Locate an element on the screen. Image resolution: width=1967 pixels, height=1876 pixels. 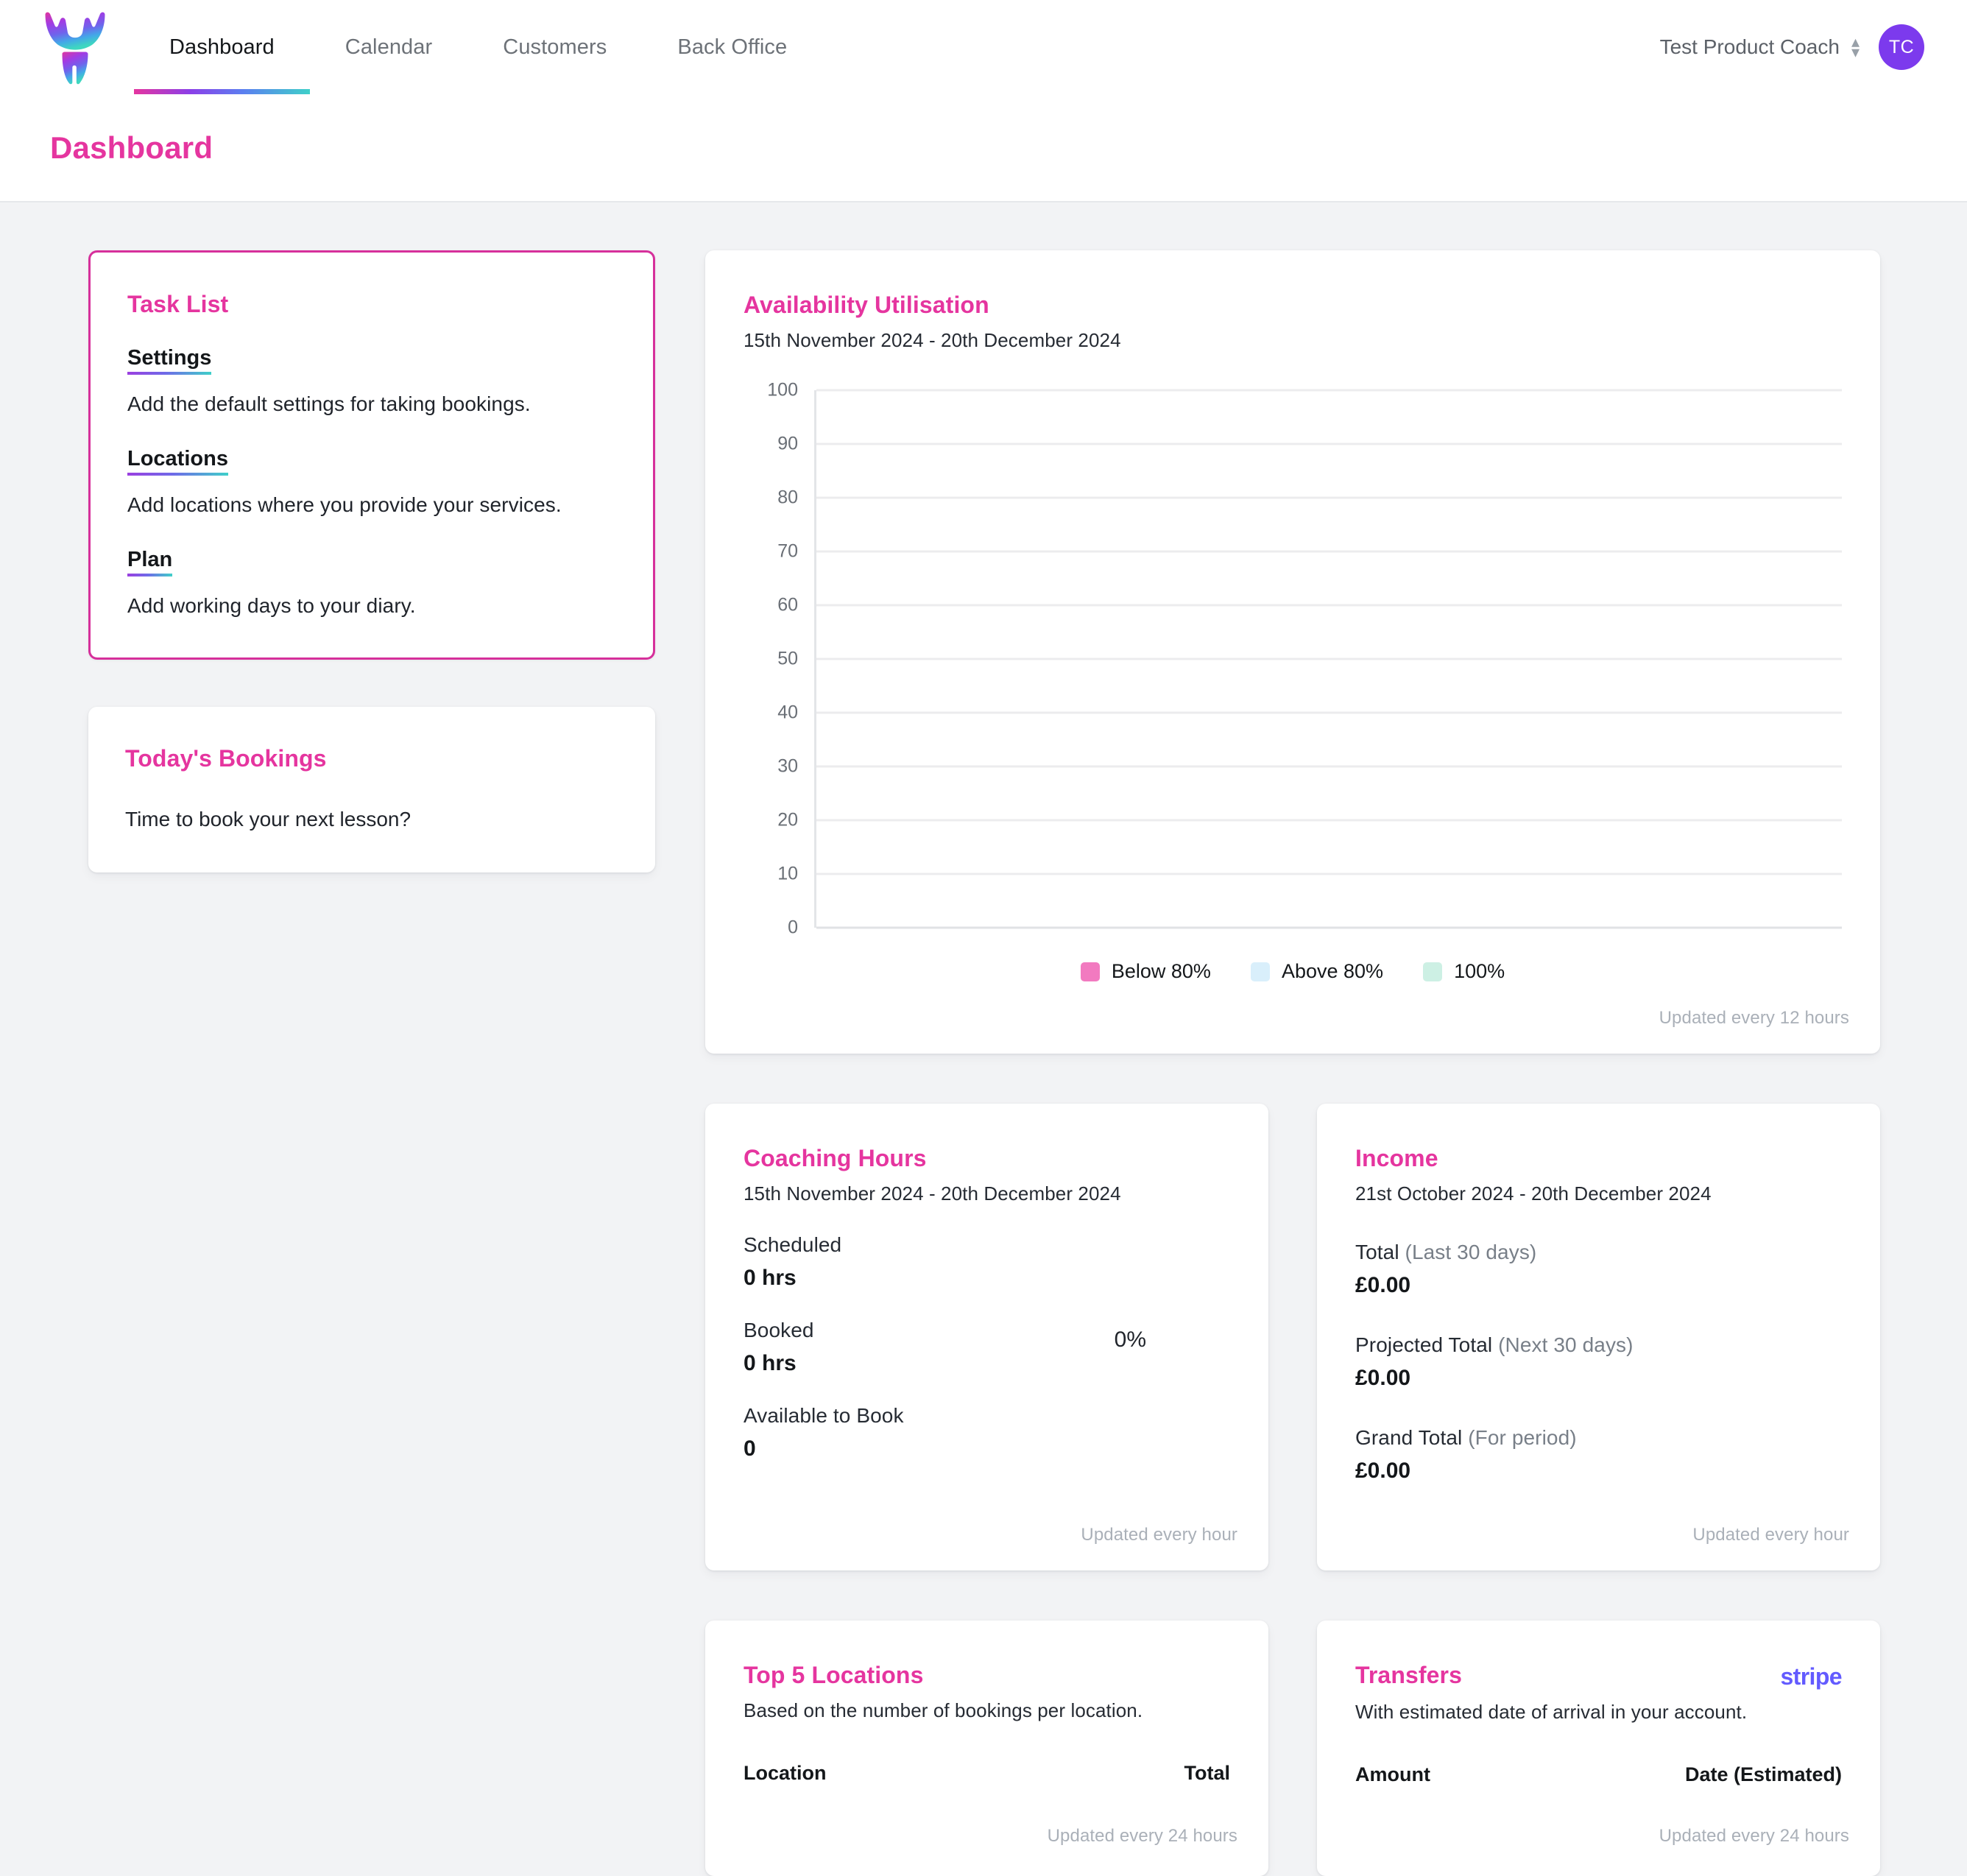
y-tick-100: 100 is located at coordinates (782, 390).